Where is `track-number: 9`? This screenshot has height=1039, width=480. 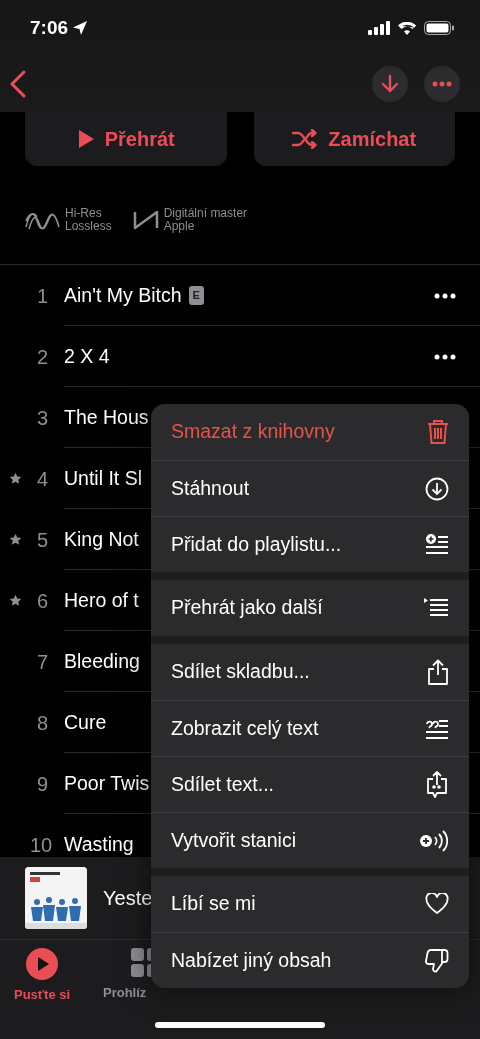
track-number: 9 is located at coordinates (41, 784).